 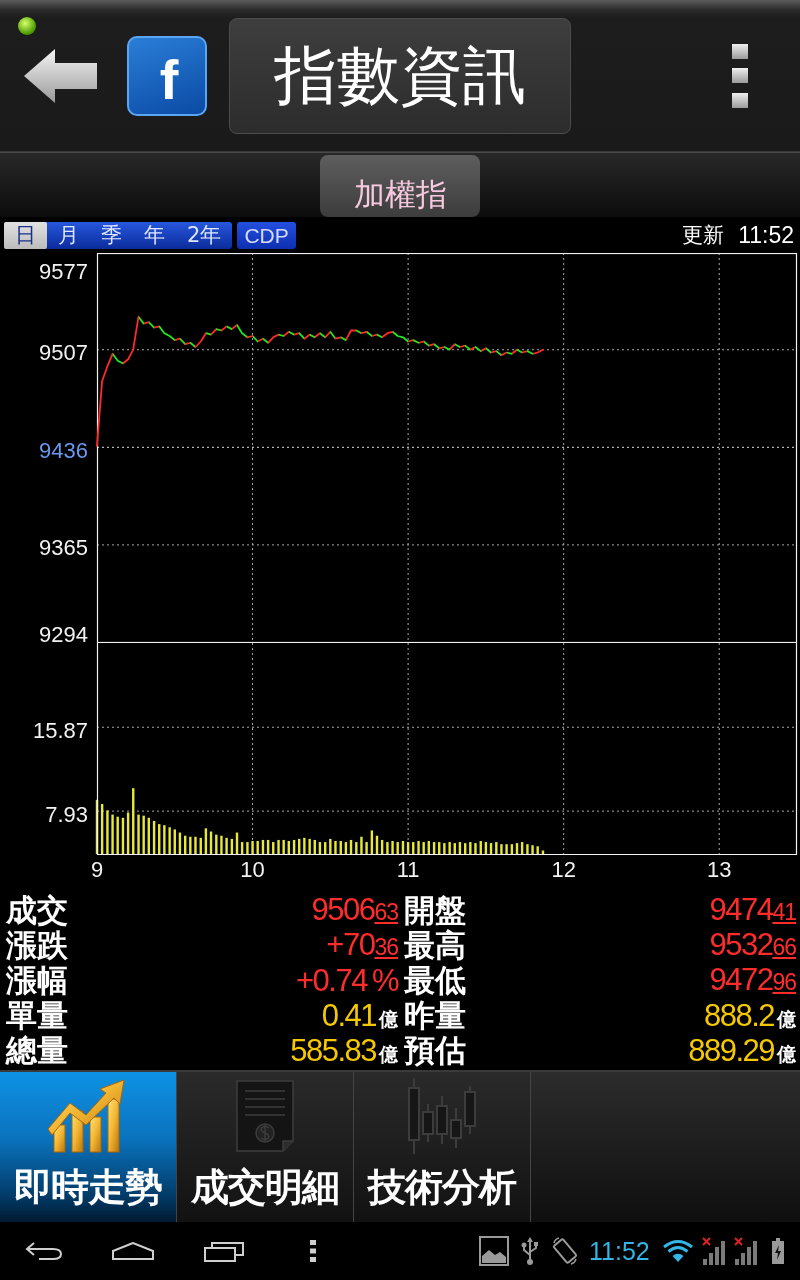 What do you see at coordinates (435, 945) in the screenshot?
I see `quote-label: 最高` at bounding box center [435, 945].